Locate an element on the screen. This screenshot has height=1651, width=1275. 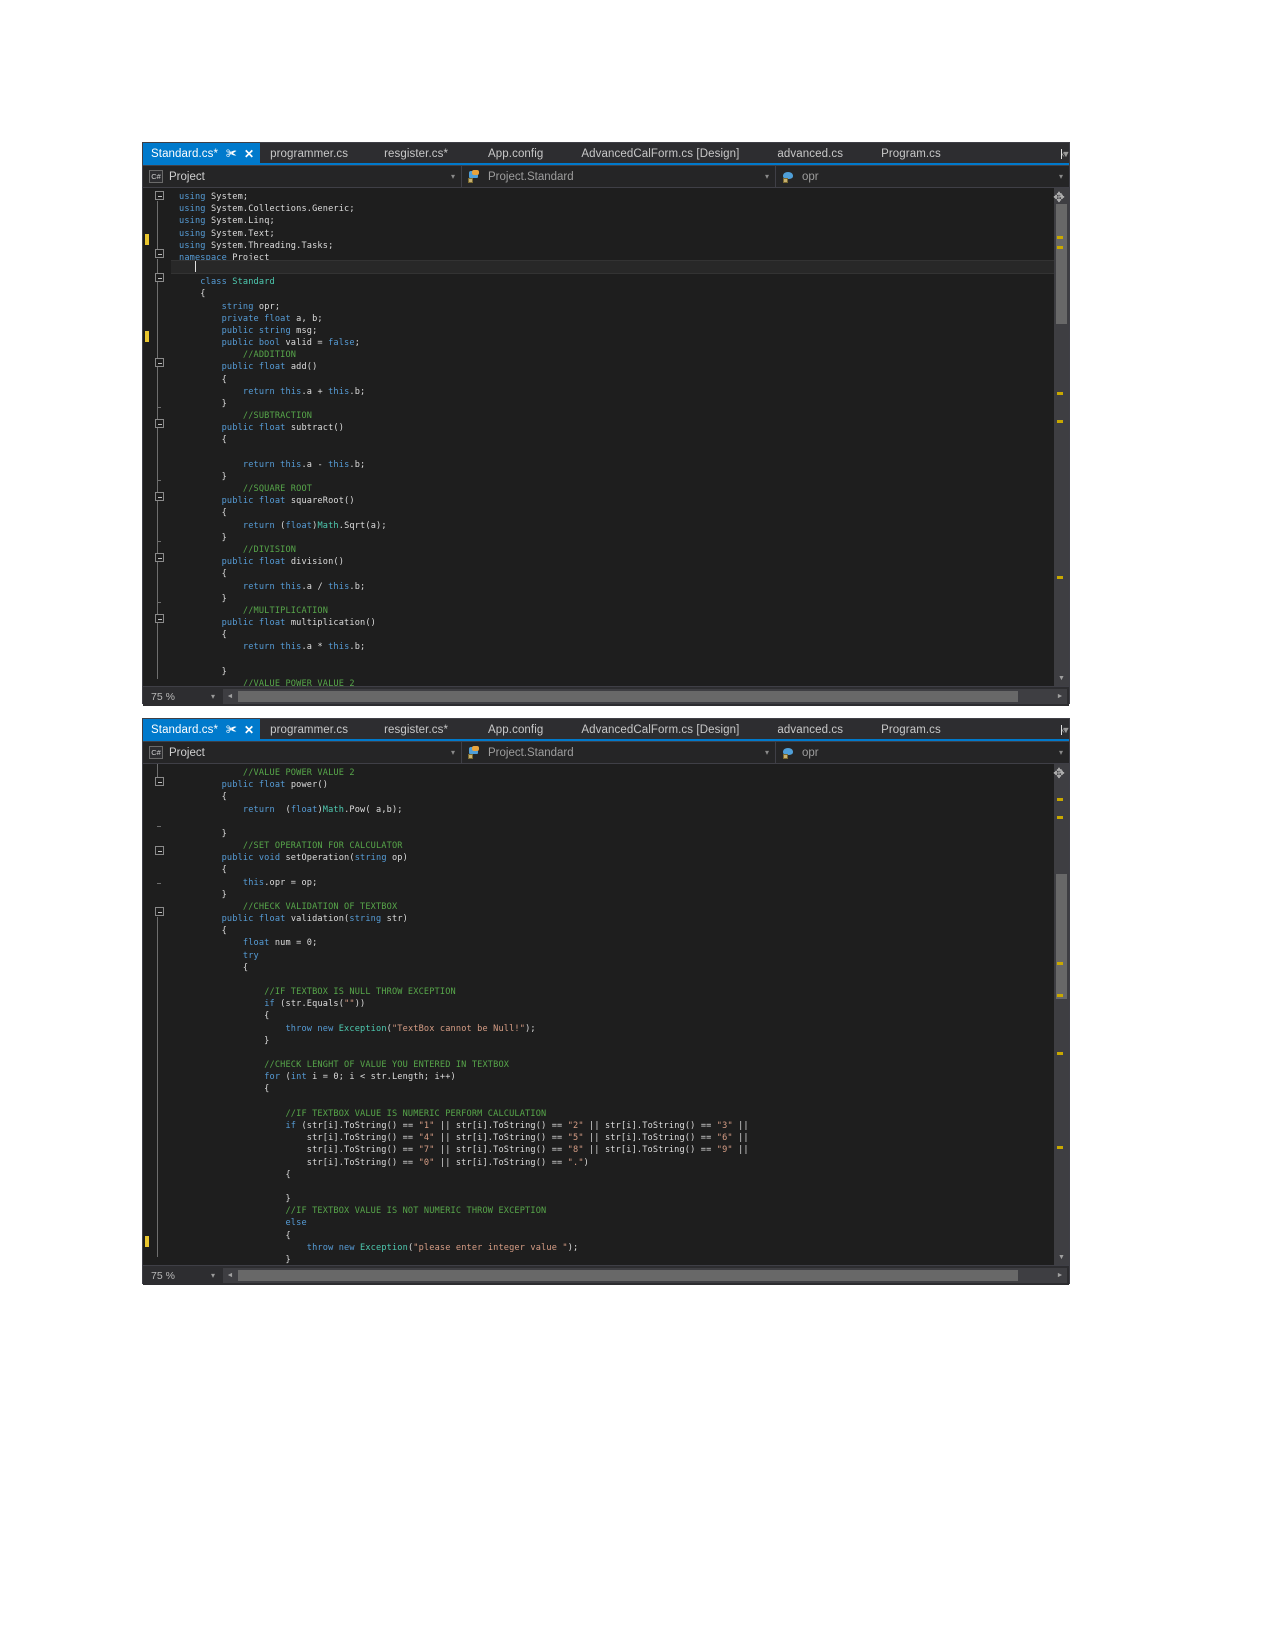
horizontal-scrollbar-top: ◄ ► is located at coordinates (645, 696).